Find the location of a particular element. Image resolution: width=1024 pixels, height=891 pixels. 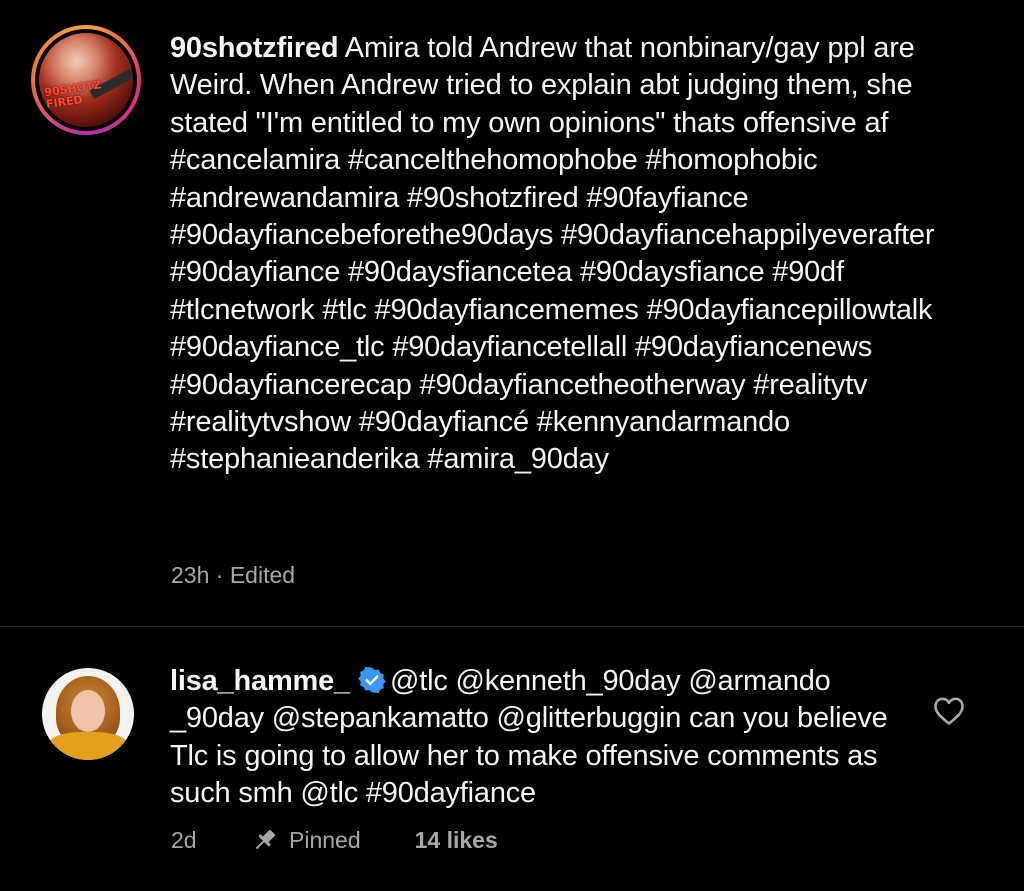

divider is located at coordinates (512, 626).